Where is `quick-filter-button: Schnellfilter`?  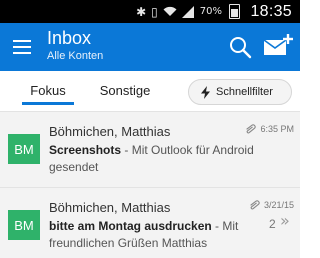 quick-filter-button: Schnellfilter is located at coordinates (240, 92).